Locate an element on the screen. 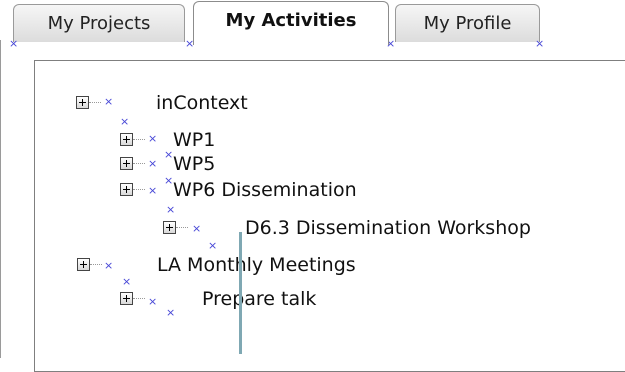 The height and width of the screenshot is (372, 625). tab-my-activities: My Activities is located at coordinates (291, 23).